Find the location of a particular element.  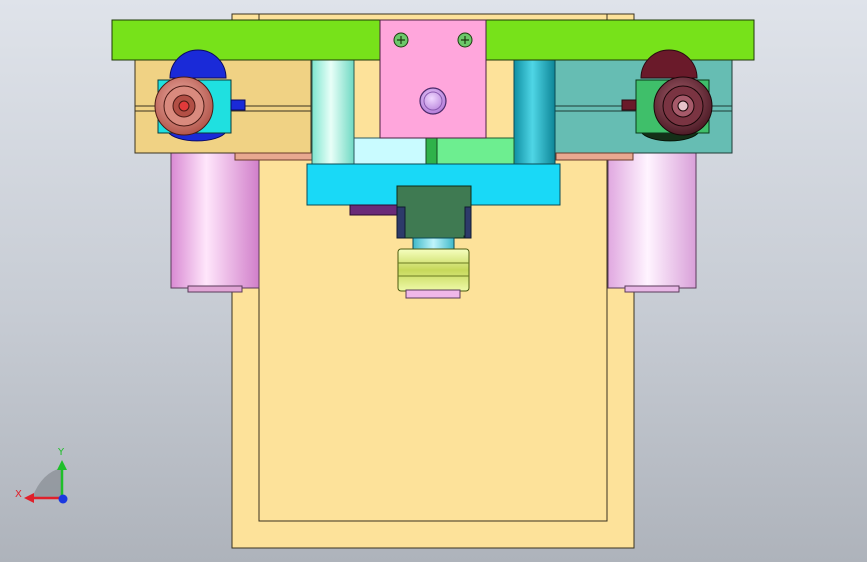

right-guide-column is located at coordinates (534, 112).